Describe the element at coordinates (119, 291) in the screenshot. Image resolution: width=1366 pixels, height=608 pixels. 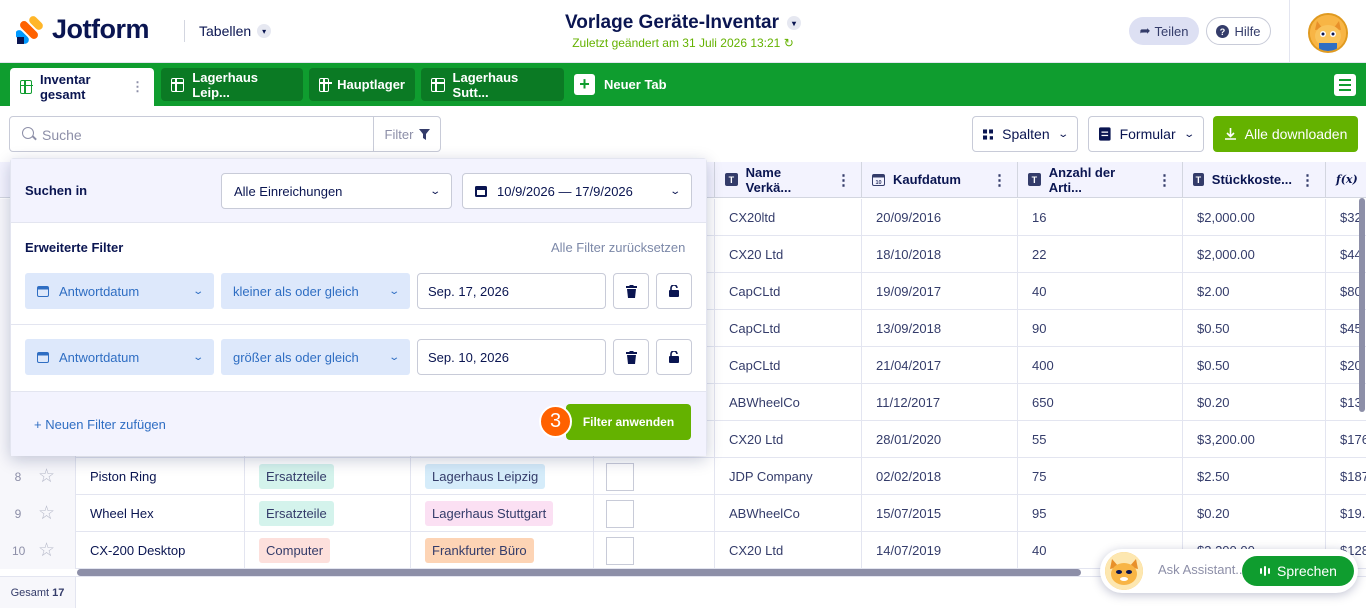
I see `filter-1-field-select: Antwortdatum ⌄` at that location.